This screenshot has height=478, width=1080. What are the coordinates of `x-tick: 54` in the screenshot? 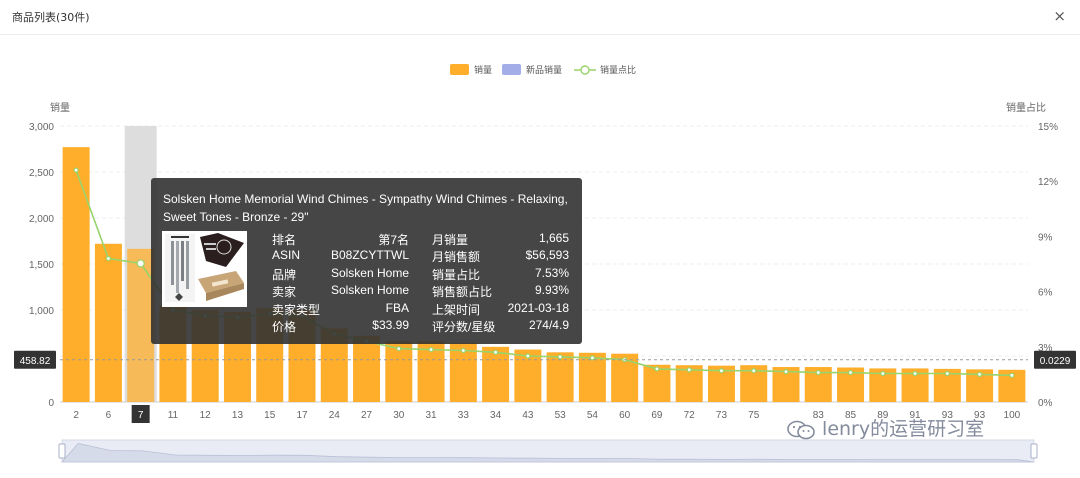 It's located at (593, 415).